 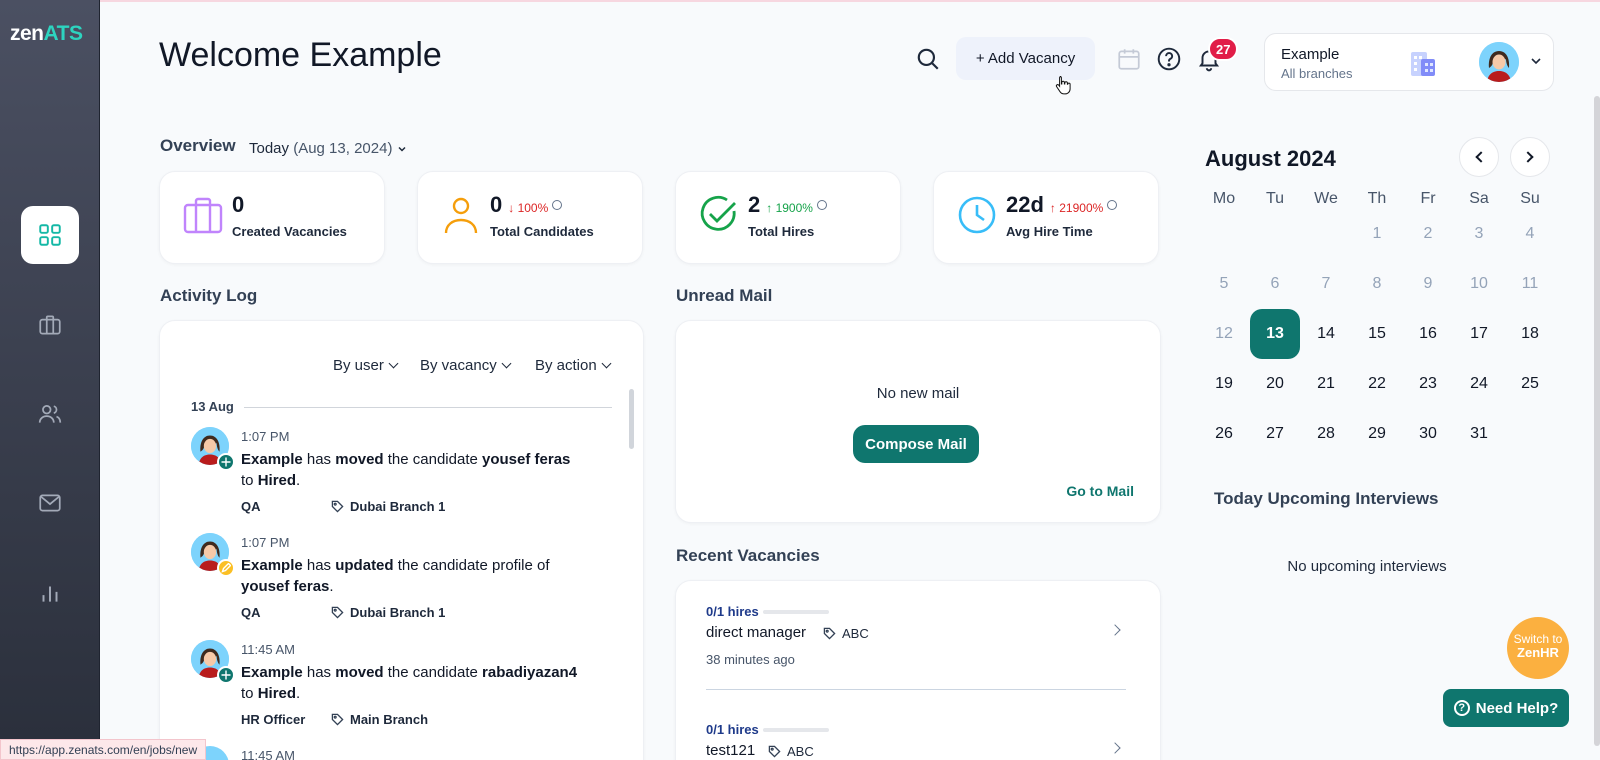 I want to click on filter-by-user: By user, so click(x=366, y=365).